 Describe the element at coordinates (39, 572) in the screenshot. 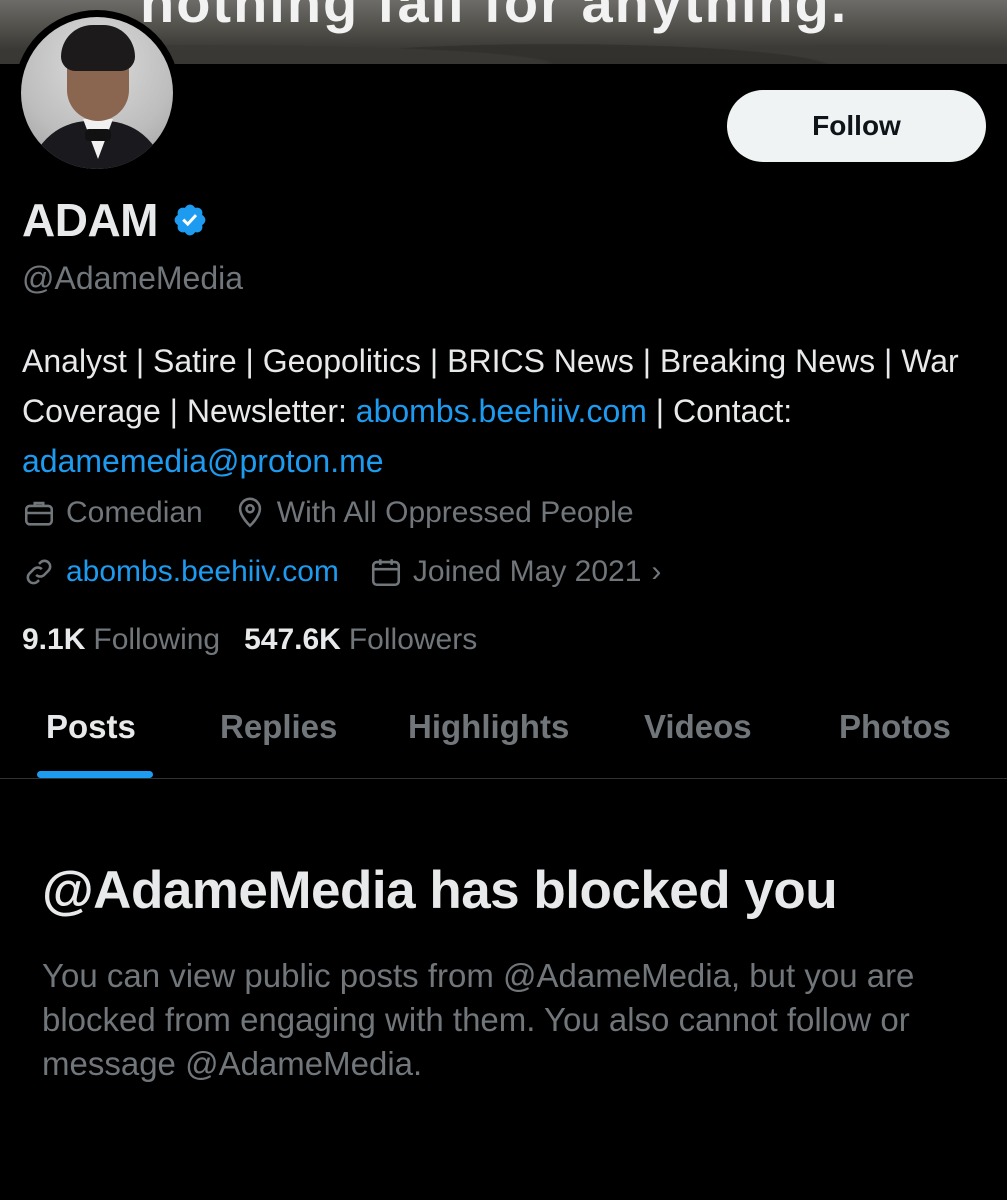

I see `link-icon` at that location.